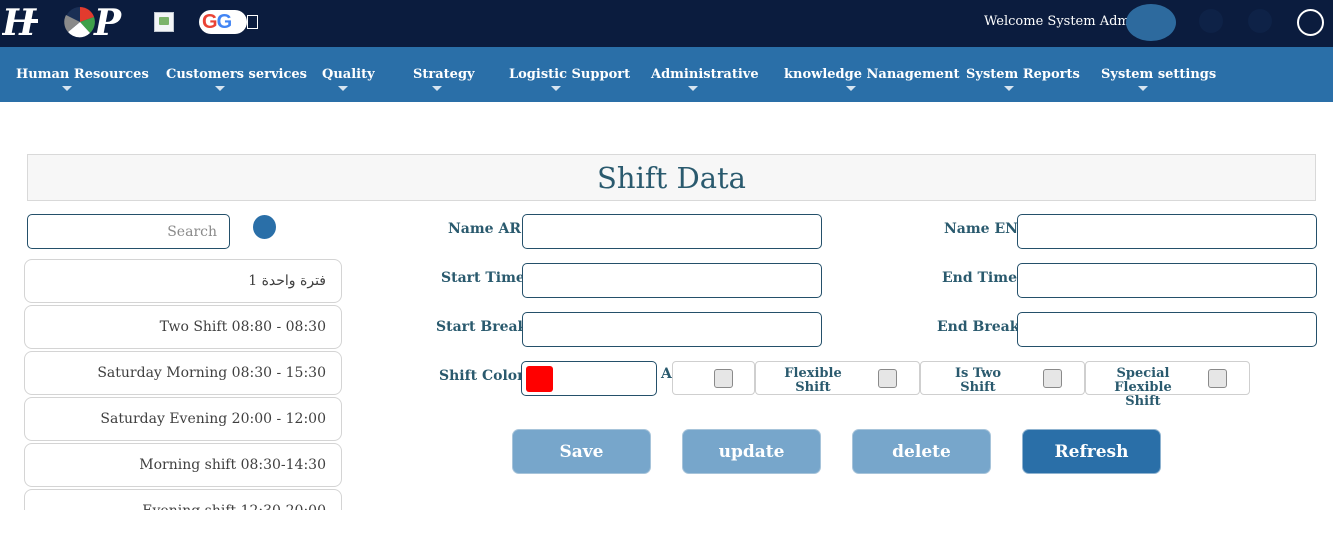 The width and height of the screenshot is (1333, 545). I want to click on svg-text: P, so click(107, 22).